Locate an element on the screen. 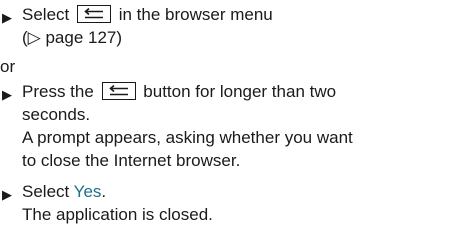 Image resolution: width=457 pixels, height=252 pixels. step-3-text-before: Select is located at coordinates (46, 191).